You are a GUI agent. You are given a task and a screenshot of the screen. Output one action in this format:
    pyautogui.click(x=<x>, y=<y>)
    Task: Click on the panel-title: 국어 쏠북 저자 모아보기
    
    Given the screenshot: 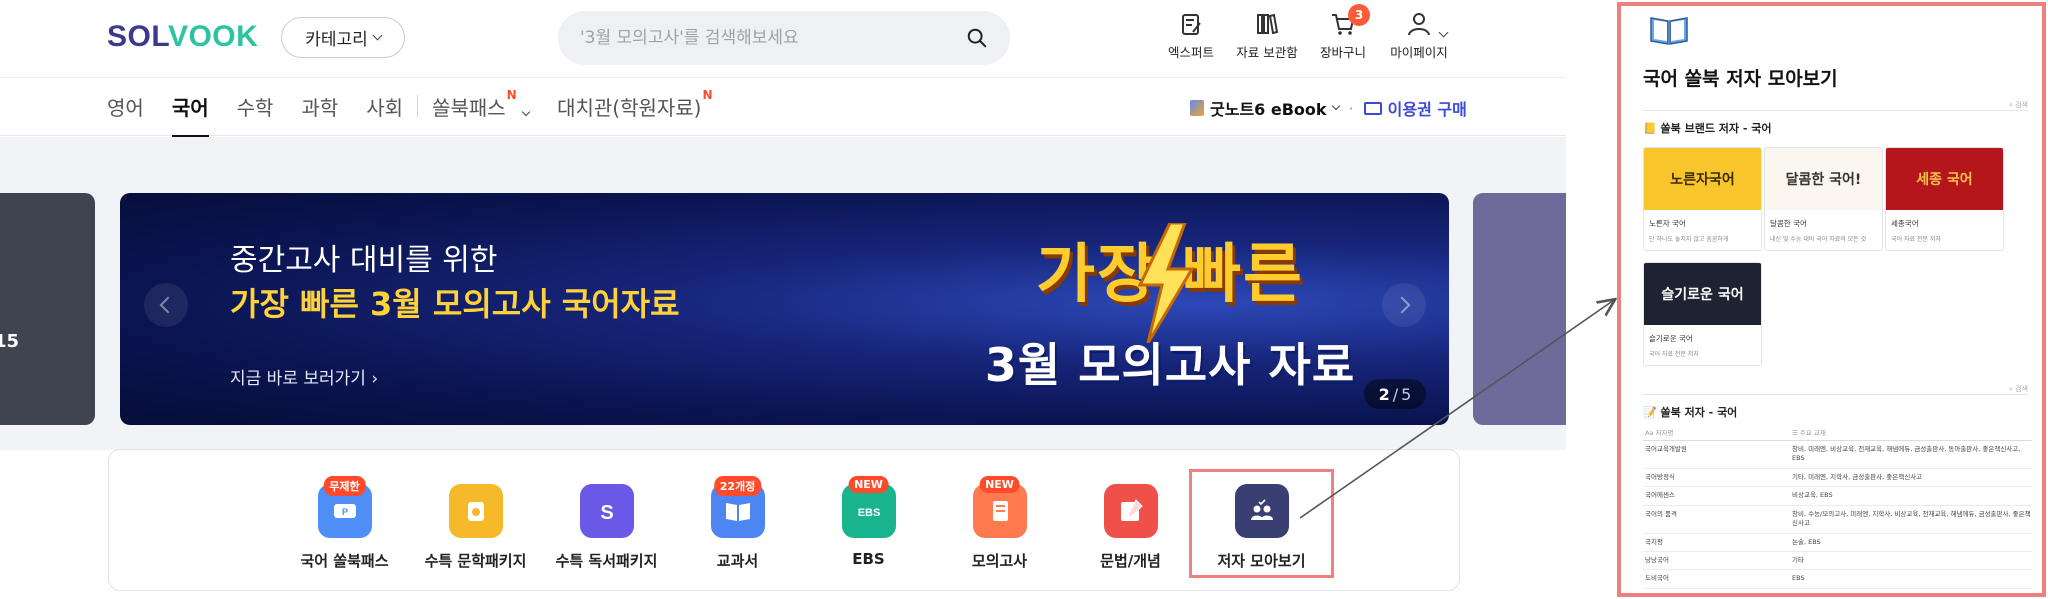 What is the action you would take?
    pyautogui.click(x=1740, y=79)
    